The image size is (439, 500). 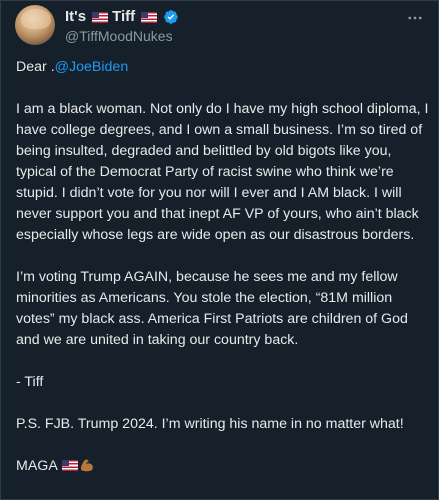 I want to click on flexed-biceps-icon, so click(x=87, y=465).